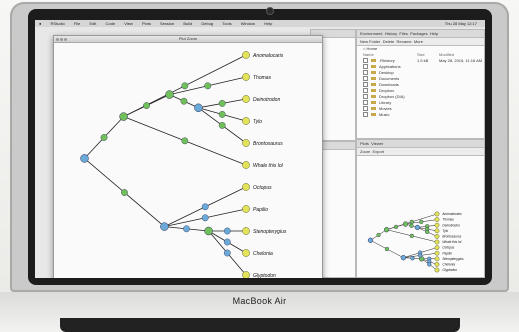  What do you see at coordinates (111, 23) in the screenshot?
I see `menu-item: Code` at bounding box center [111, 23].